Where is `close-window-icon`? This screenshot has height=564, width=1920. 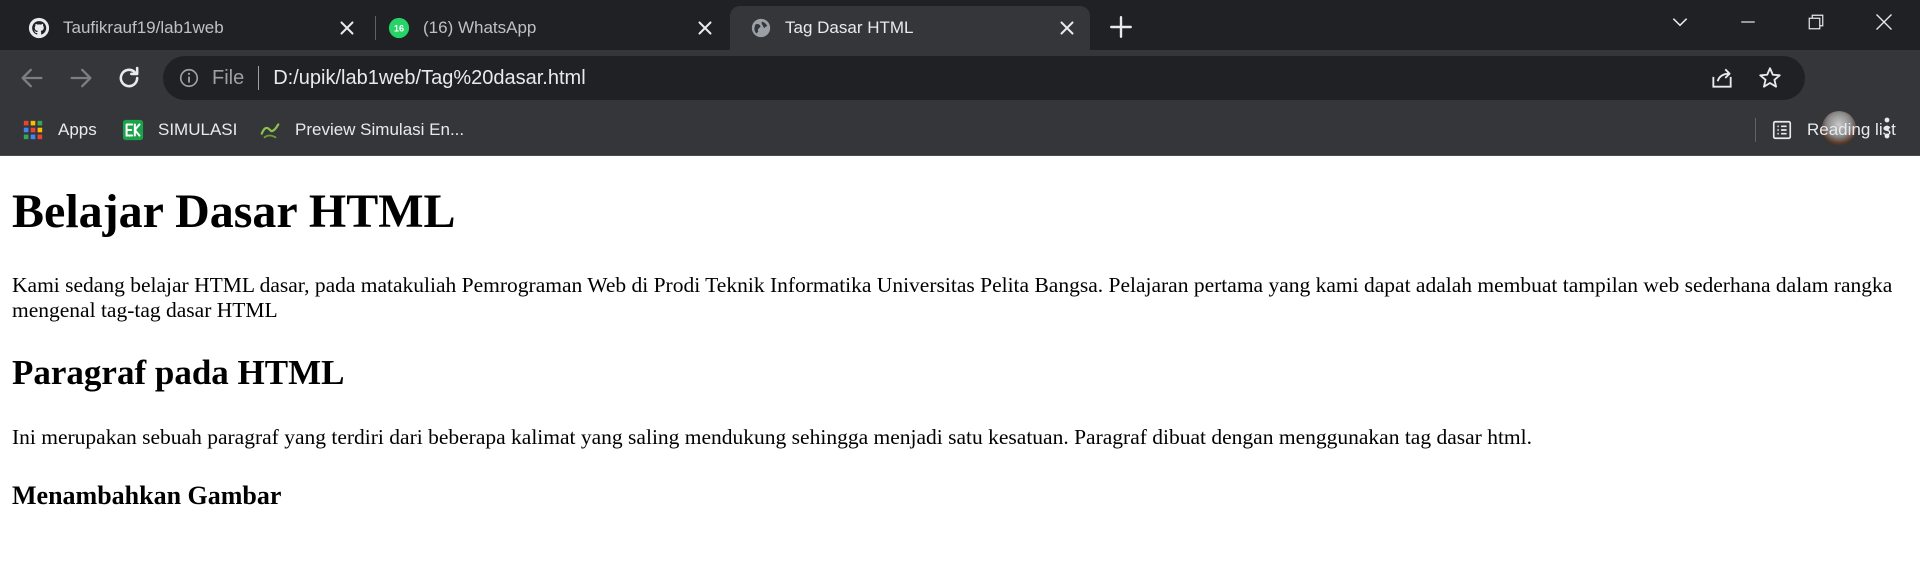 close-window-icon is located at coordinates (1884, 22).